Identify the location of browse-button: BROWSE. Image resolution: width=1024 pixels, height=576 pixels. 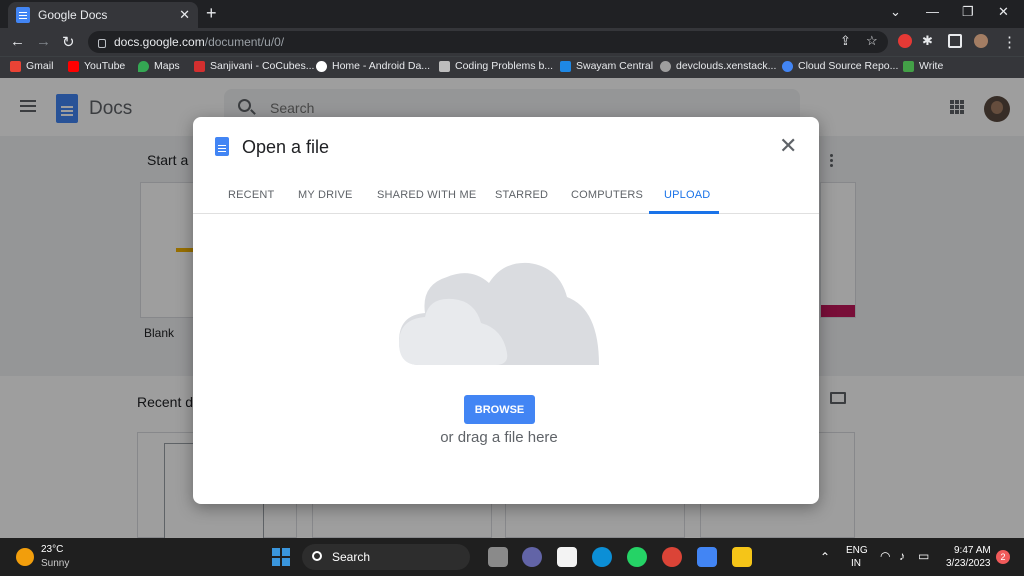
(499, 409).